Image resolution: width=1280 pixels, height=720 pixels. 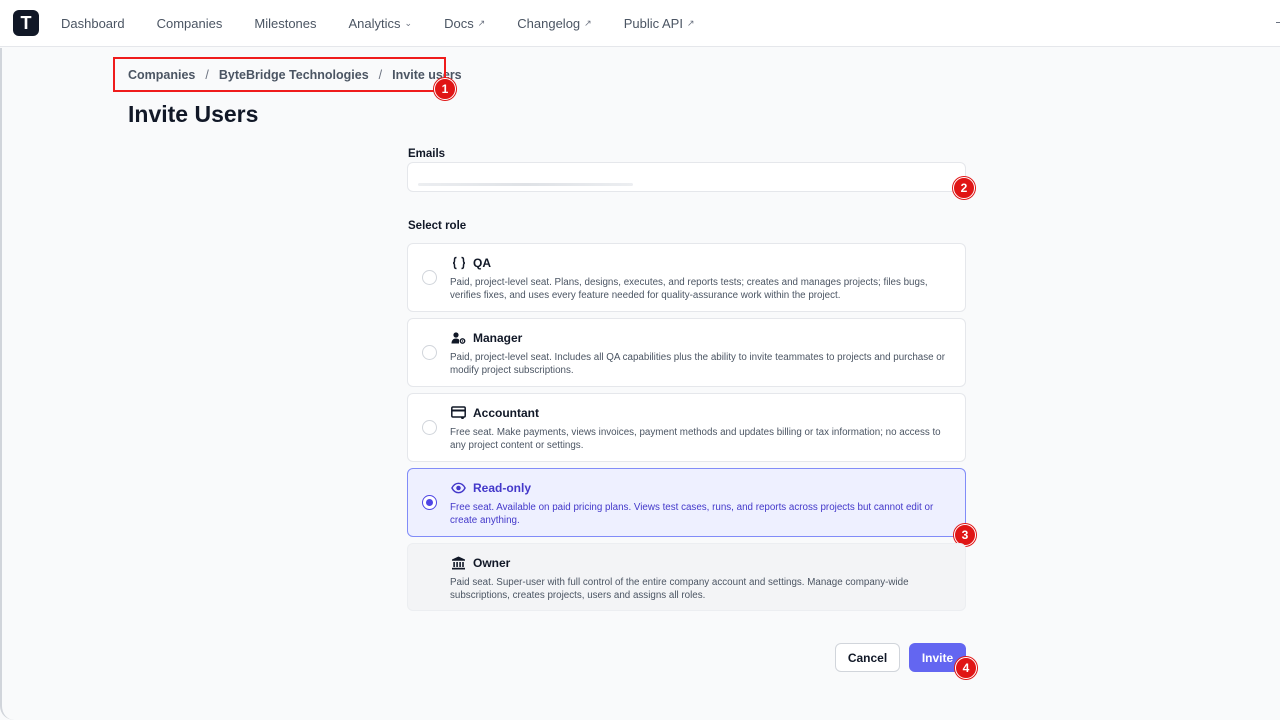 What do you see at coordinates (686, 177) in the screenshot?
I see `emails-input` at bounding box center [686, 177].